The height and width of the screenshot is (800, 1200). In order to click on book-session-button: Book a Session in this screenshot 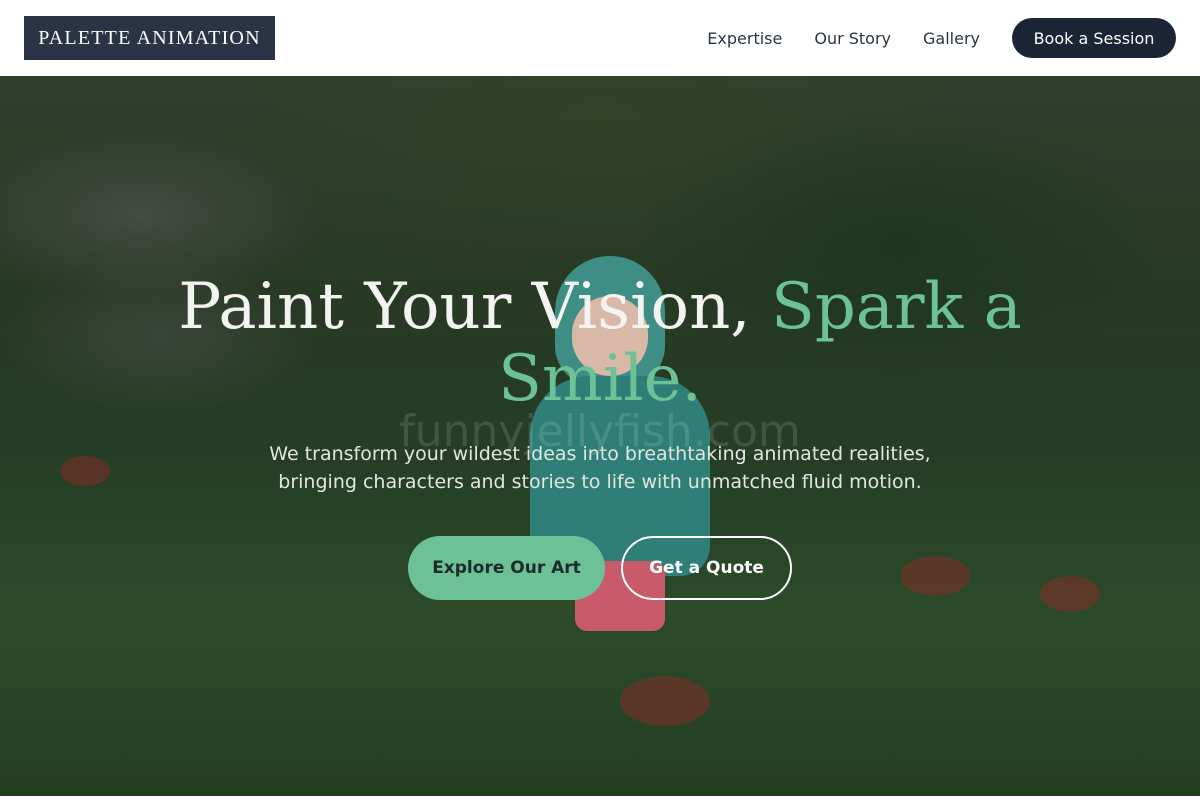, I will do `click(1094, 38)`.